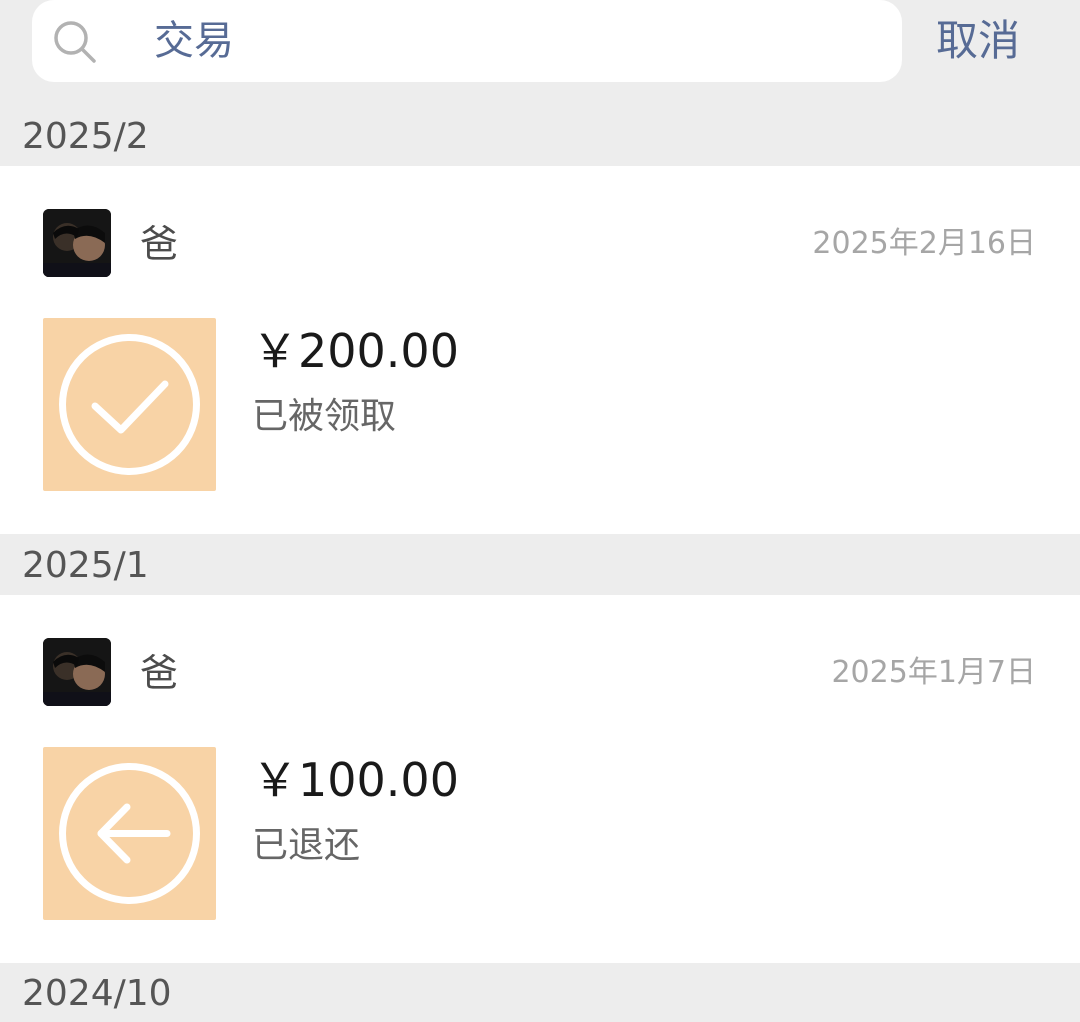 The width and height of the screenshot is (1080, 1022). What do you see at coordinates (540, 992) in the screenshot?
I see `month-header: 2024/10` at bounding box center [540, 992].